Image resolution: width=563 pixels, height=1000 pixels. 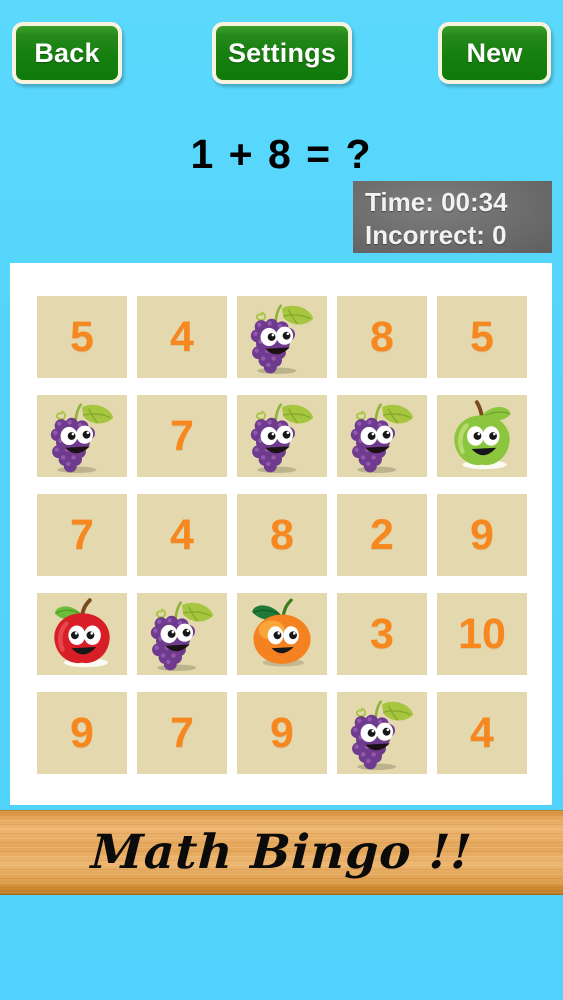 What do you see at coordinates (281, 154) in the screenshot?
I see `equation-prompt: 1 + 8 = ?` at bounding box center [281, 154].